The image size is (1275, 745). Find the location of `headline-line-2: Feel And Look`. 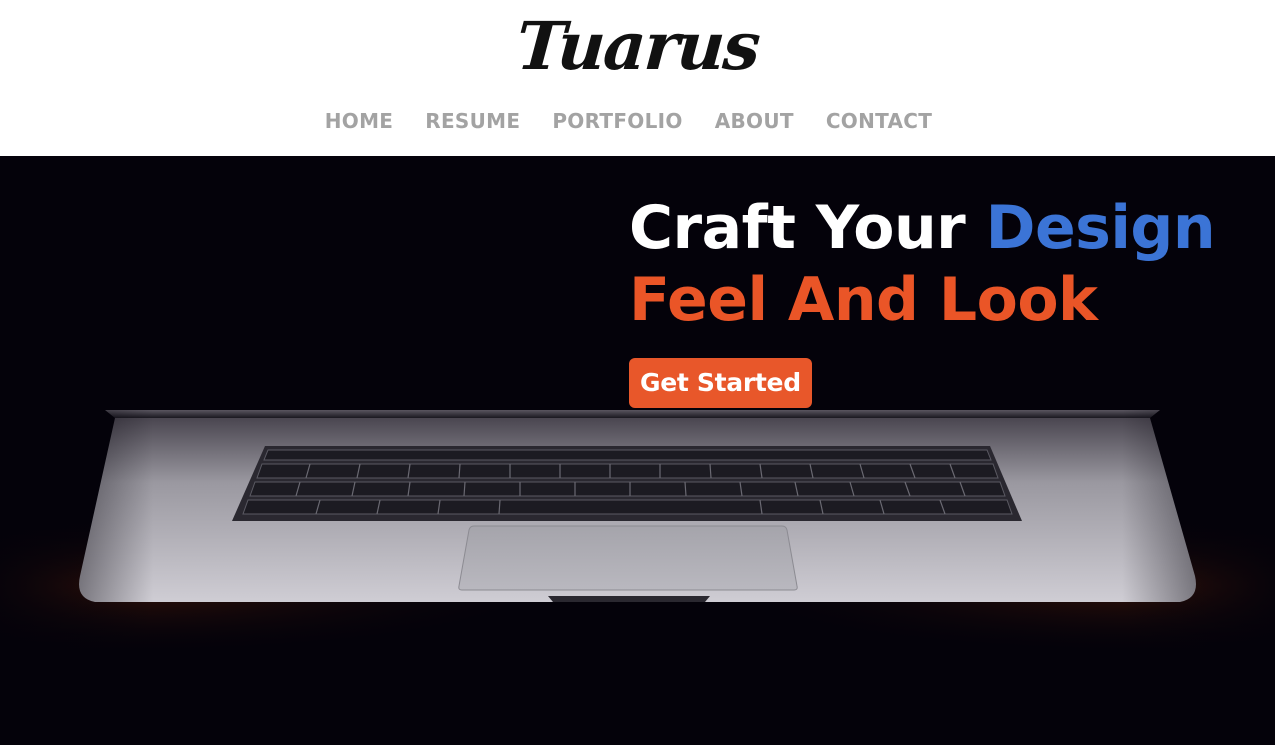

headline-line-2: Feel And Look is located at coordinates (863, 300).